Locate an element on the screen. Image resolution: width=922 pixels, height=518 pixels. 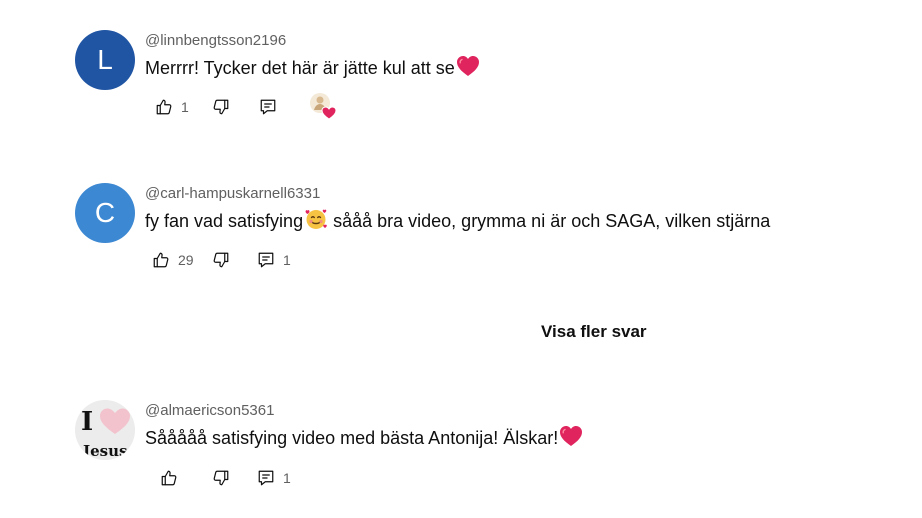
svg-text: I is located at coordinates (87, 422).